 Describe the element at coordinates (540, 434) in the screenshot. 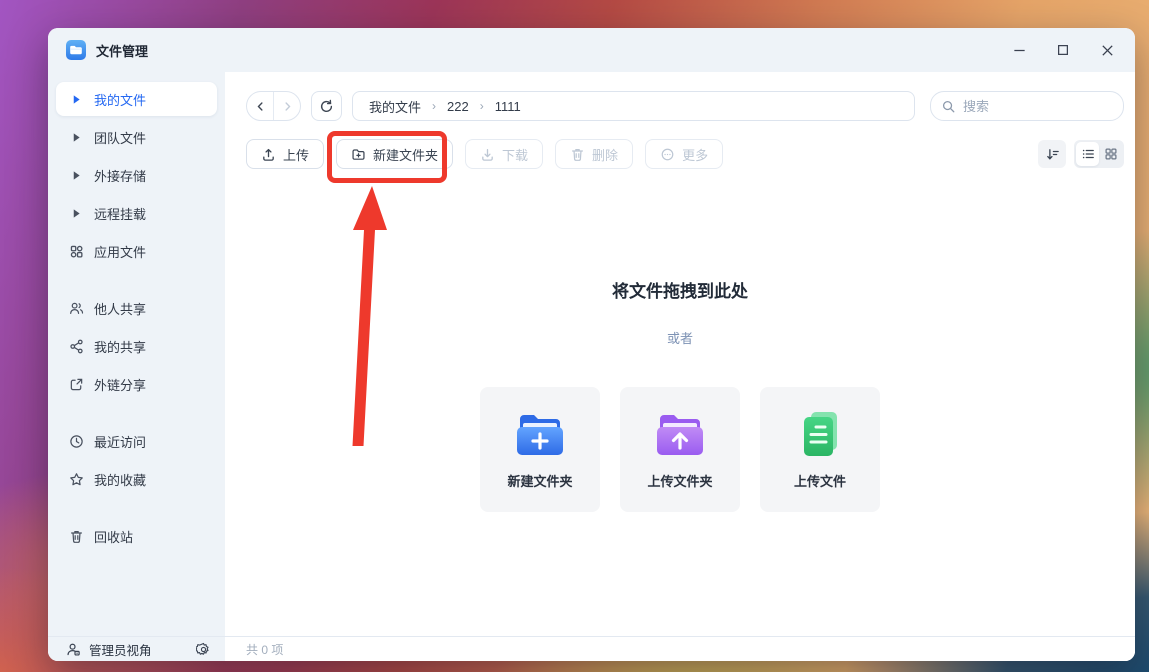

I see `folder-plus-icon` at that location.